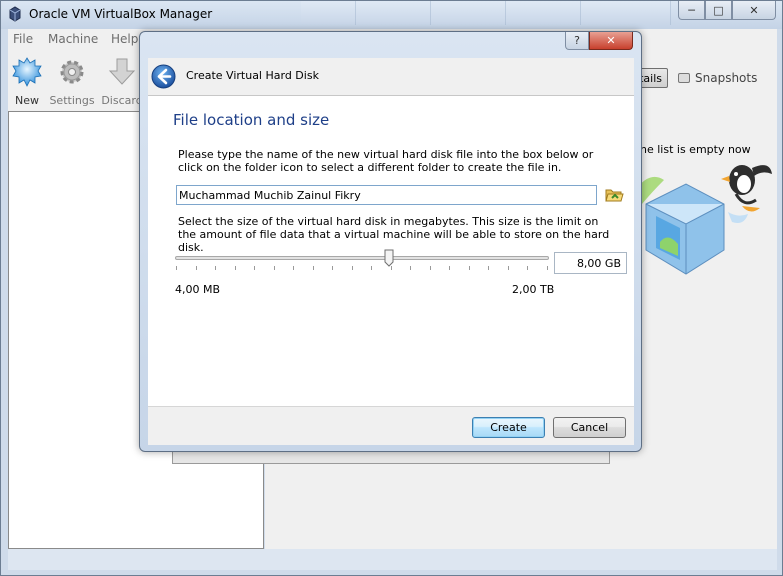 The image size is (783, 576). What do you see at coordinates (362, 258) in the screenshot?
I see `slider-groove` at bounding box center [362, 258].